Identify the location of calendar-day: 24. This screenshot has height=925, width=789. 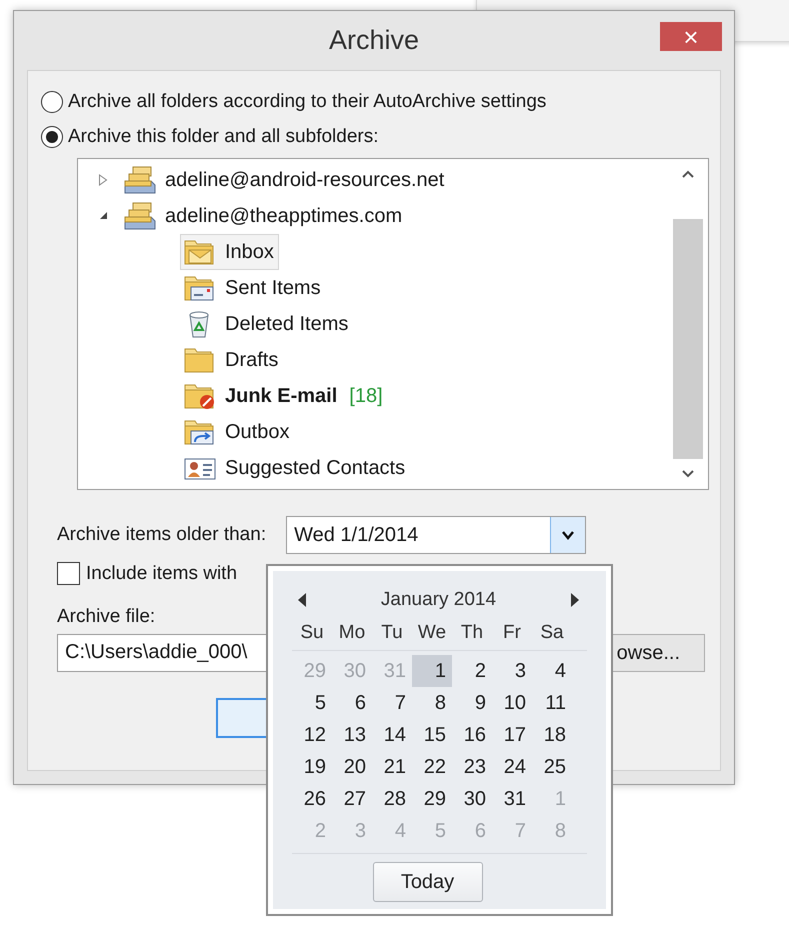
(512, 767).